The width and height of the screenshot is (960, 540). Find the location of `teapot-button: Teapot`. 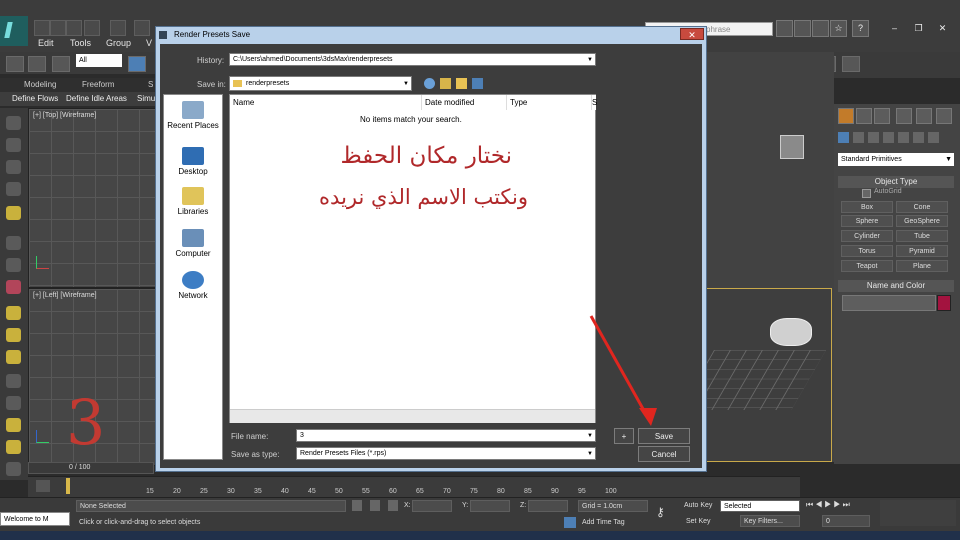

teapot-button: Teapot is located at coordinates (867, 266).